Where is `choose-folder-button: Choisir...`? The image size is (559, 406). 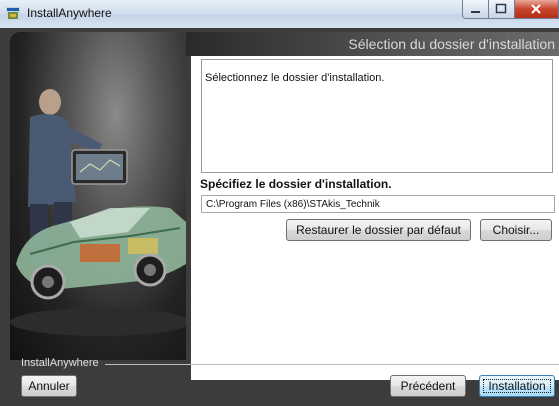
choose-folder-button: Choisir... is located at coordinates (516, 230).